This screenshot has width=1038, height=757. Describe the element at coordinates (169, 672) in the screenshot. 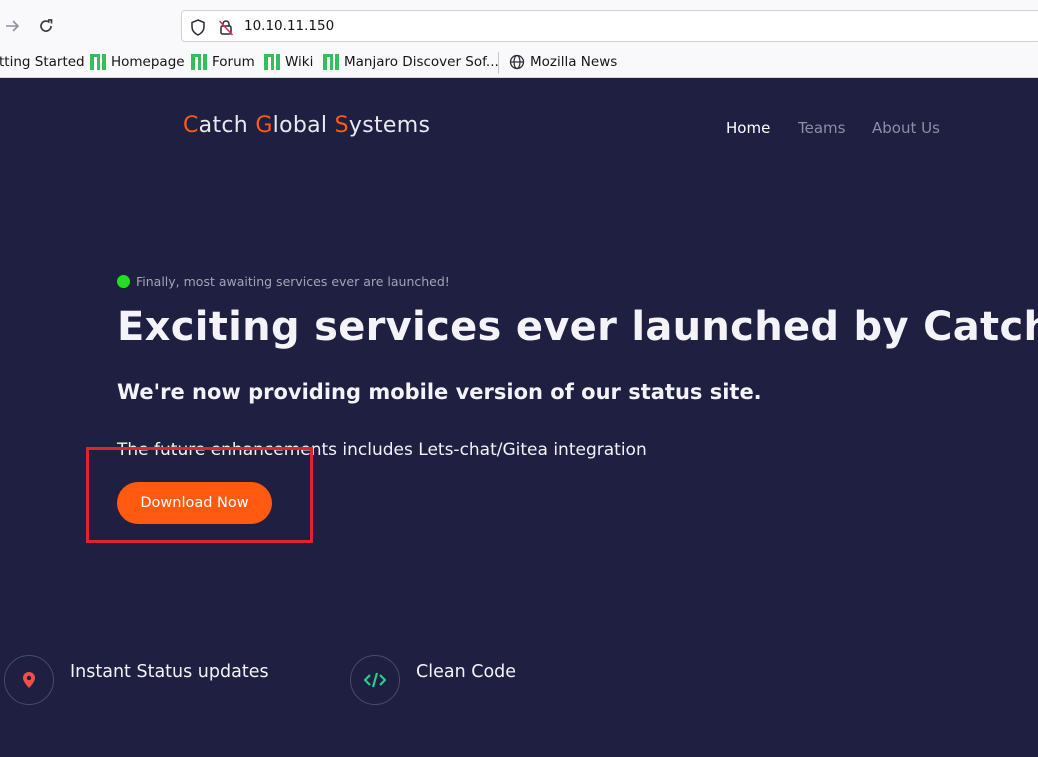

I see `feature-title: Instant Status updates` at that location.